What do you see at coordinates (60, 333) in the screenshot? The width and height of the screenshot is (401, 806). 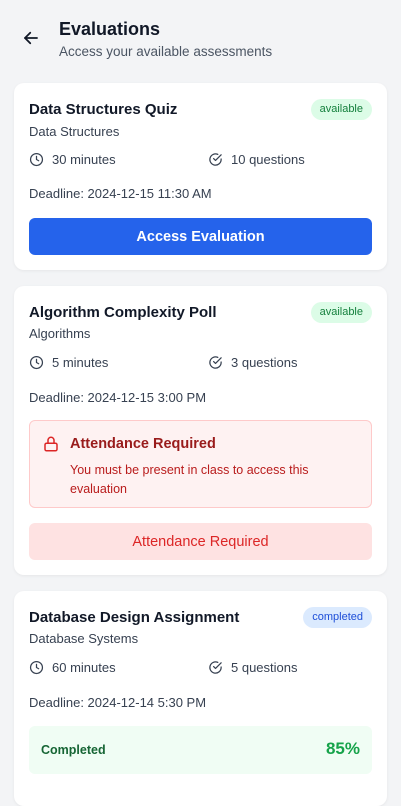 I see `evaluation-course: Algorithms` at bounding box center [60, 333].